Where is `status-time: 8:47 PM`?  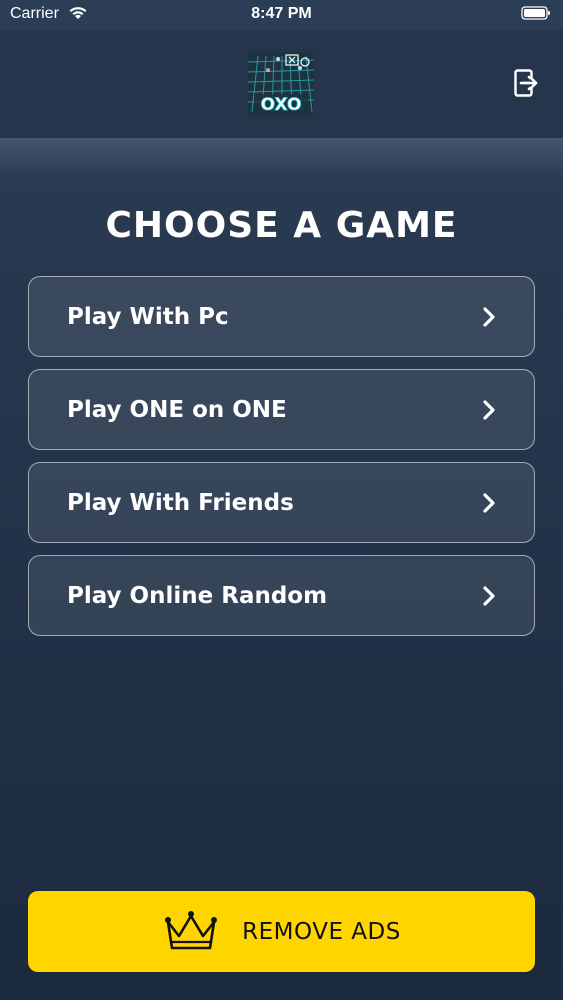
status-time: 8:47 PM is located at coordinates (281, 13).